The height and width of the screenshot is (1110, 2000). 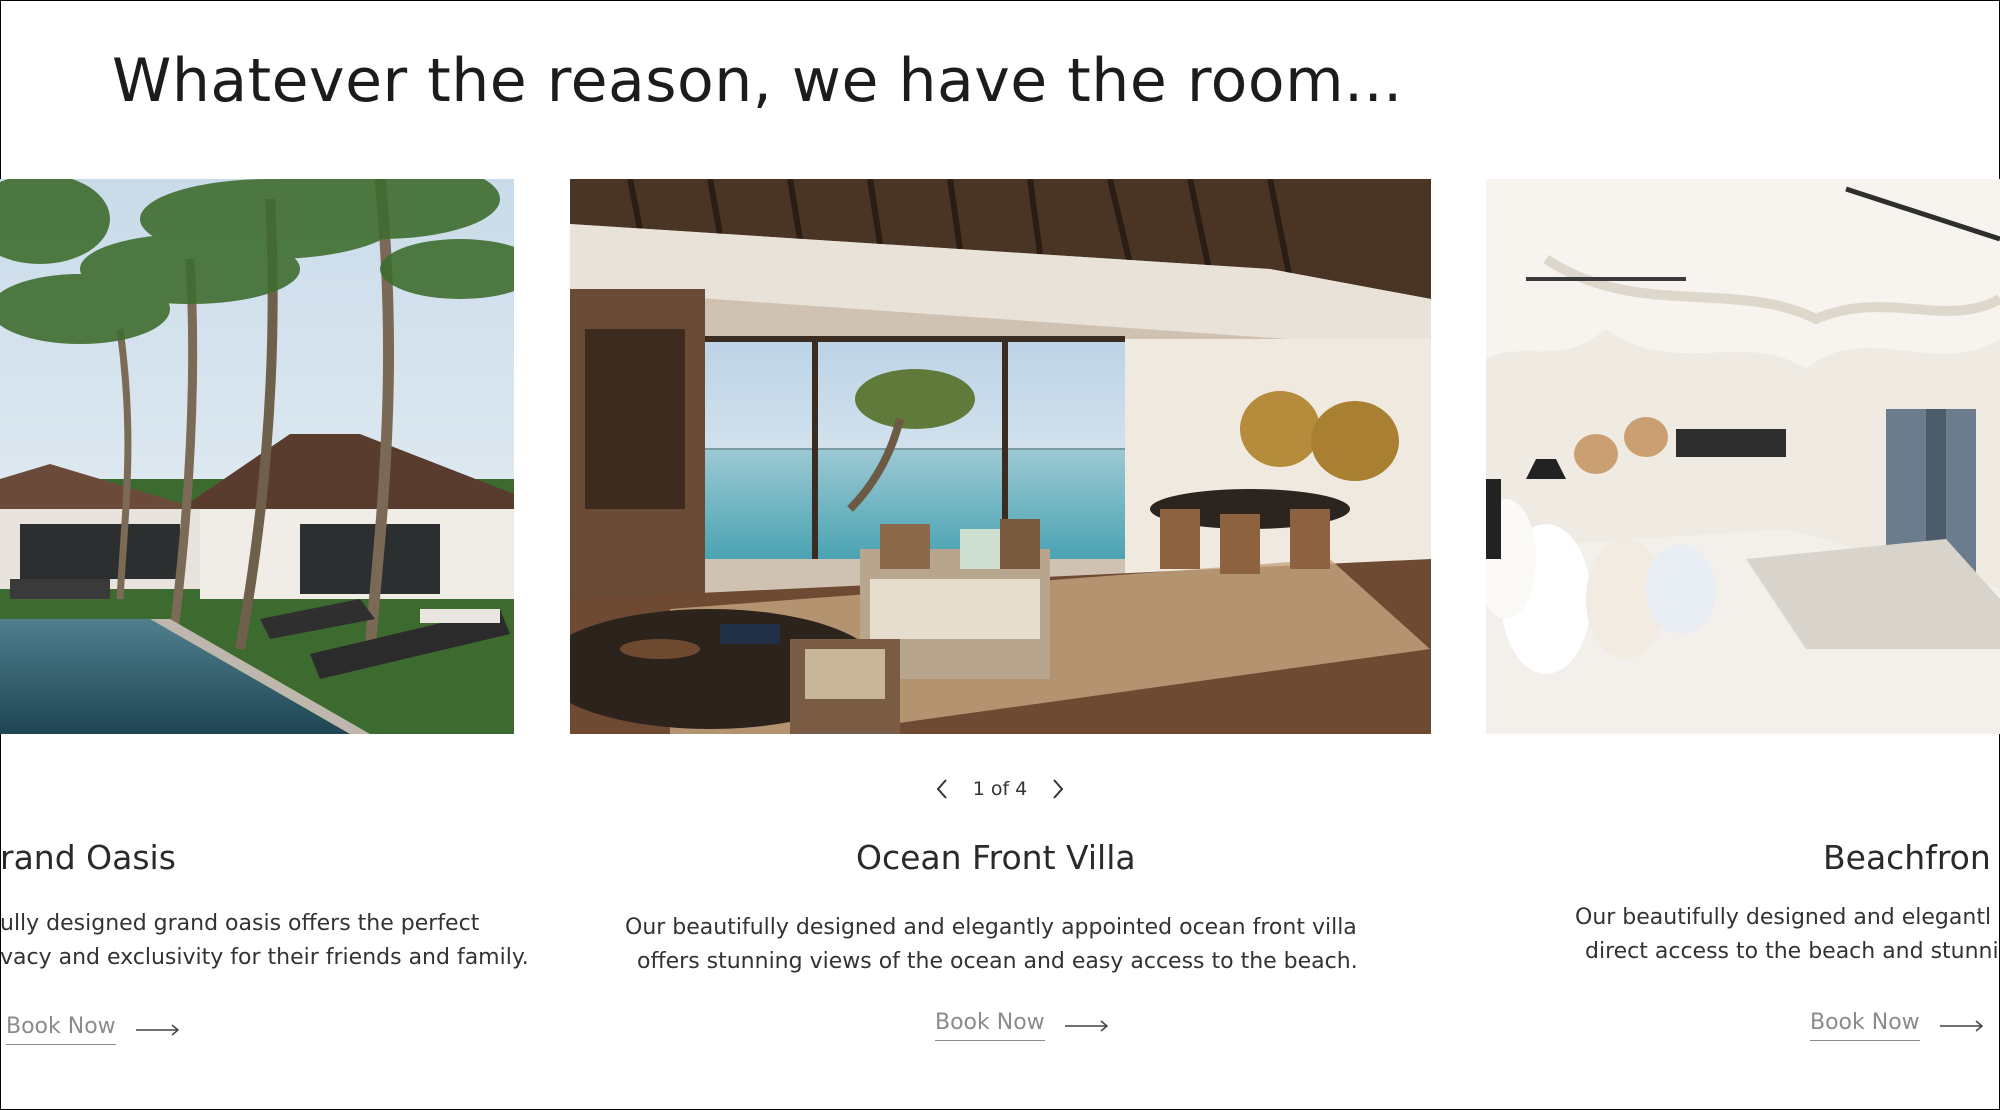 I want to click on chevron-right-icon, so click(x=1058, y=789).